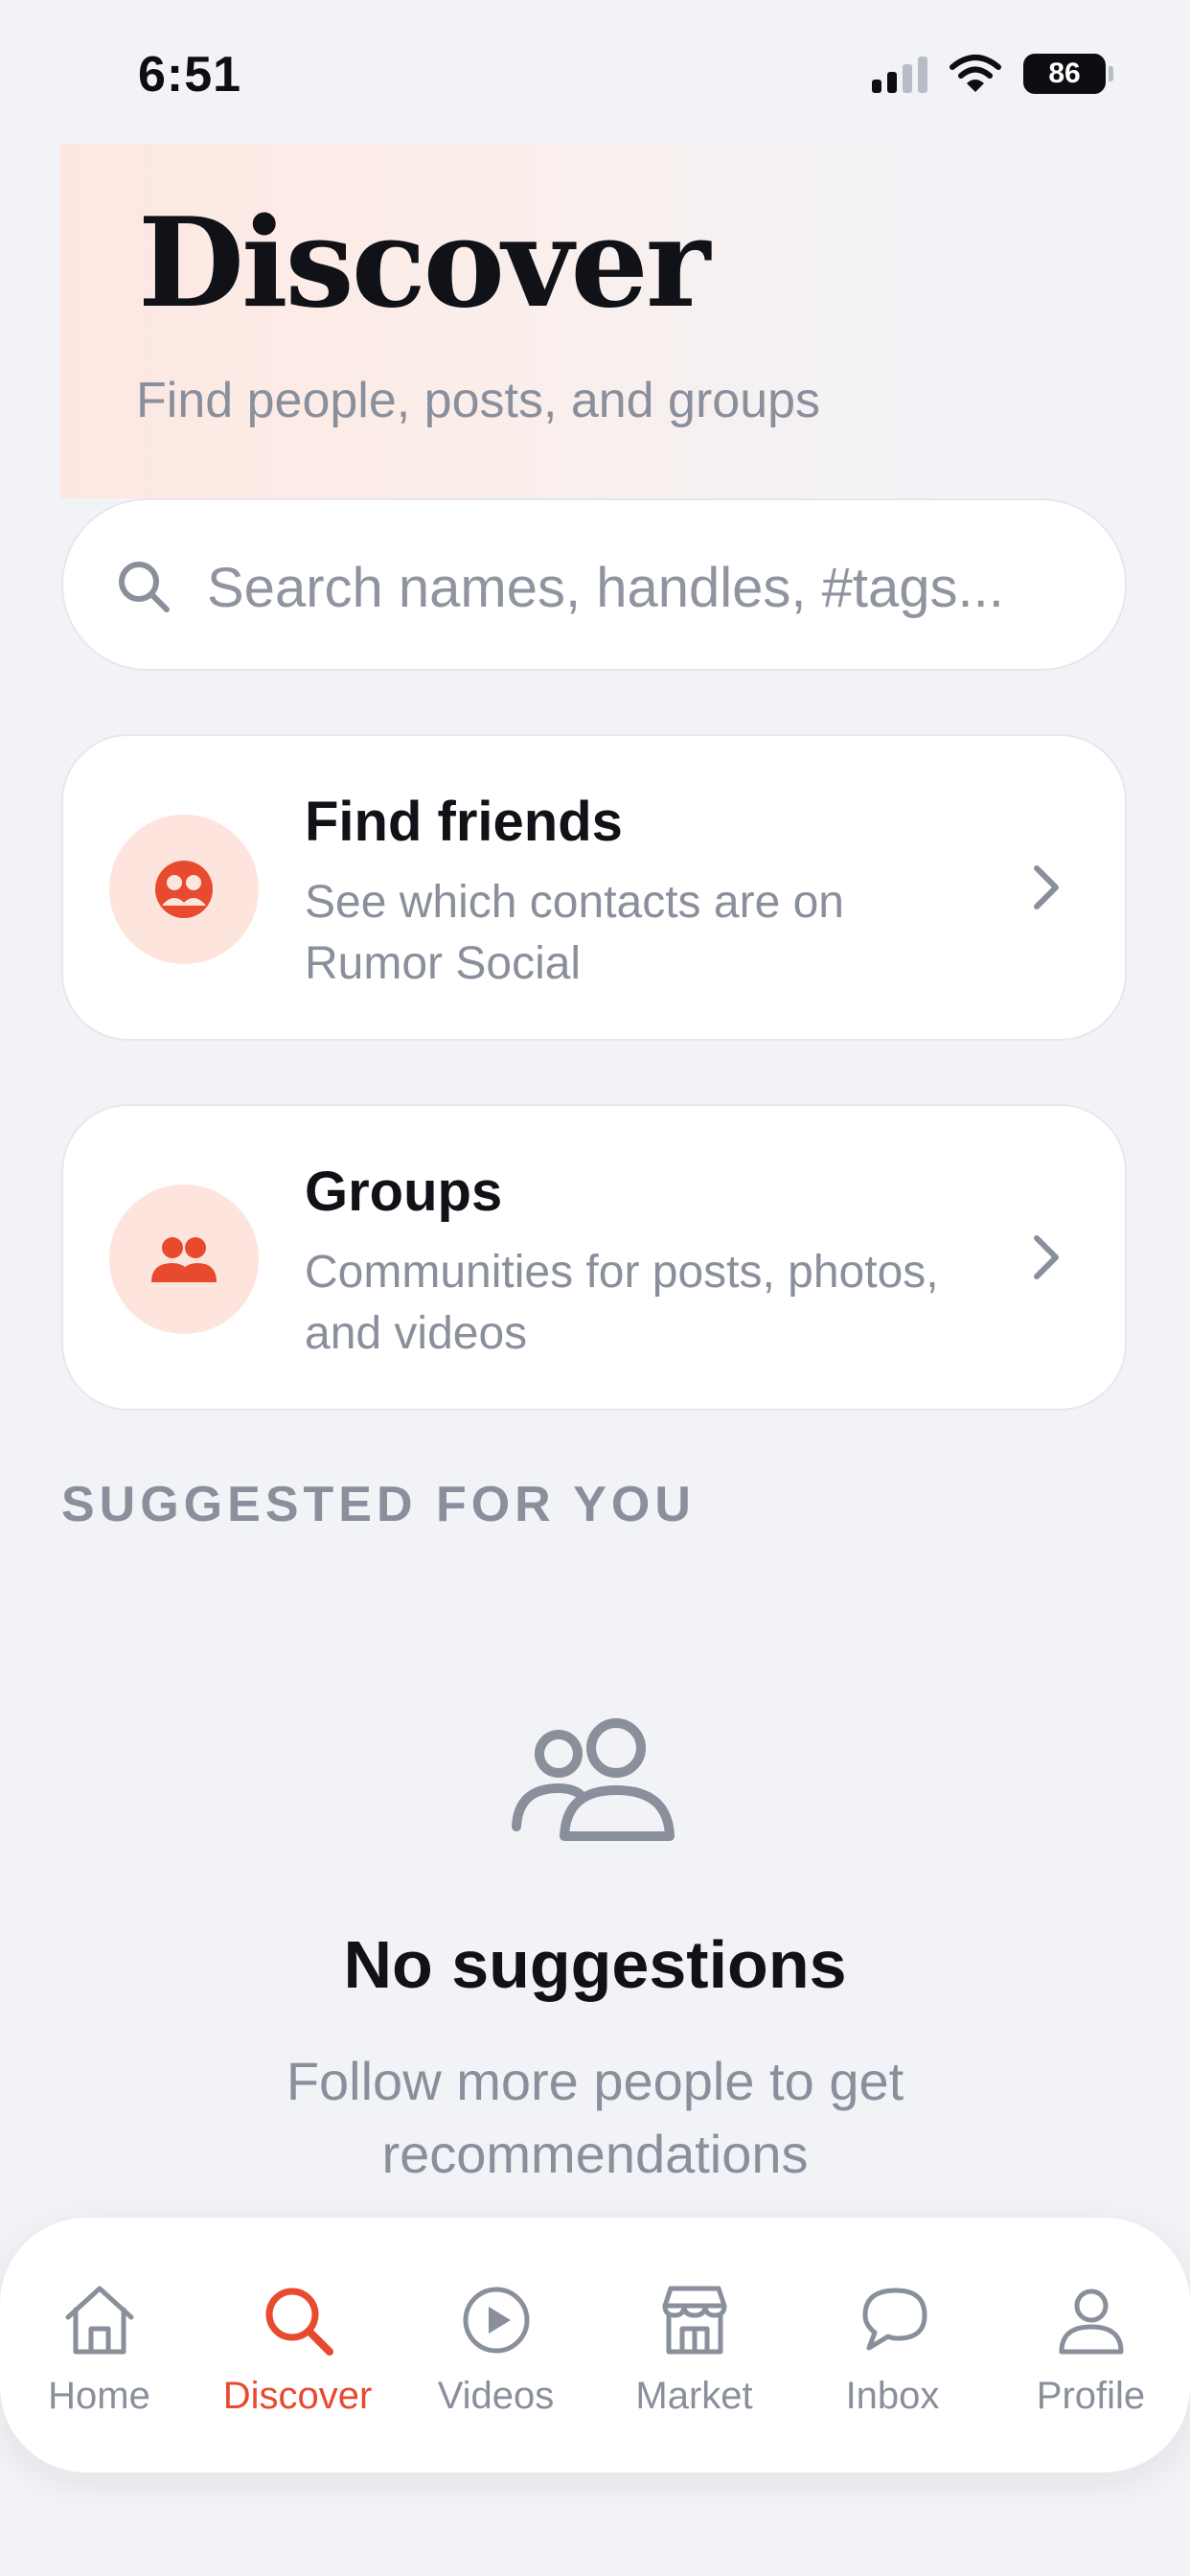  I want to click on tab-market: Market, so click(694, 2345).